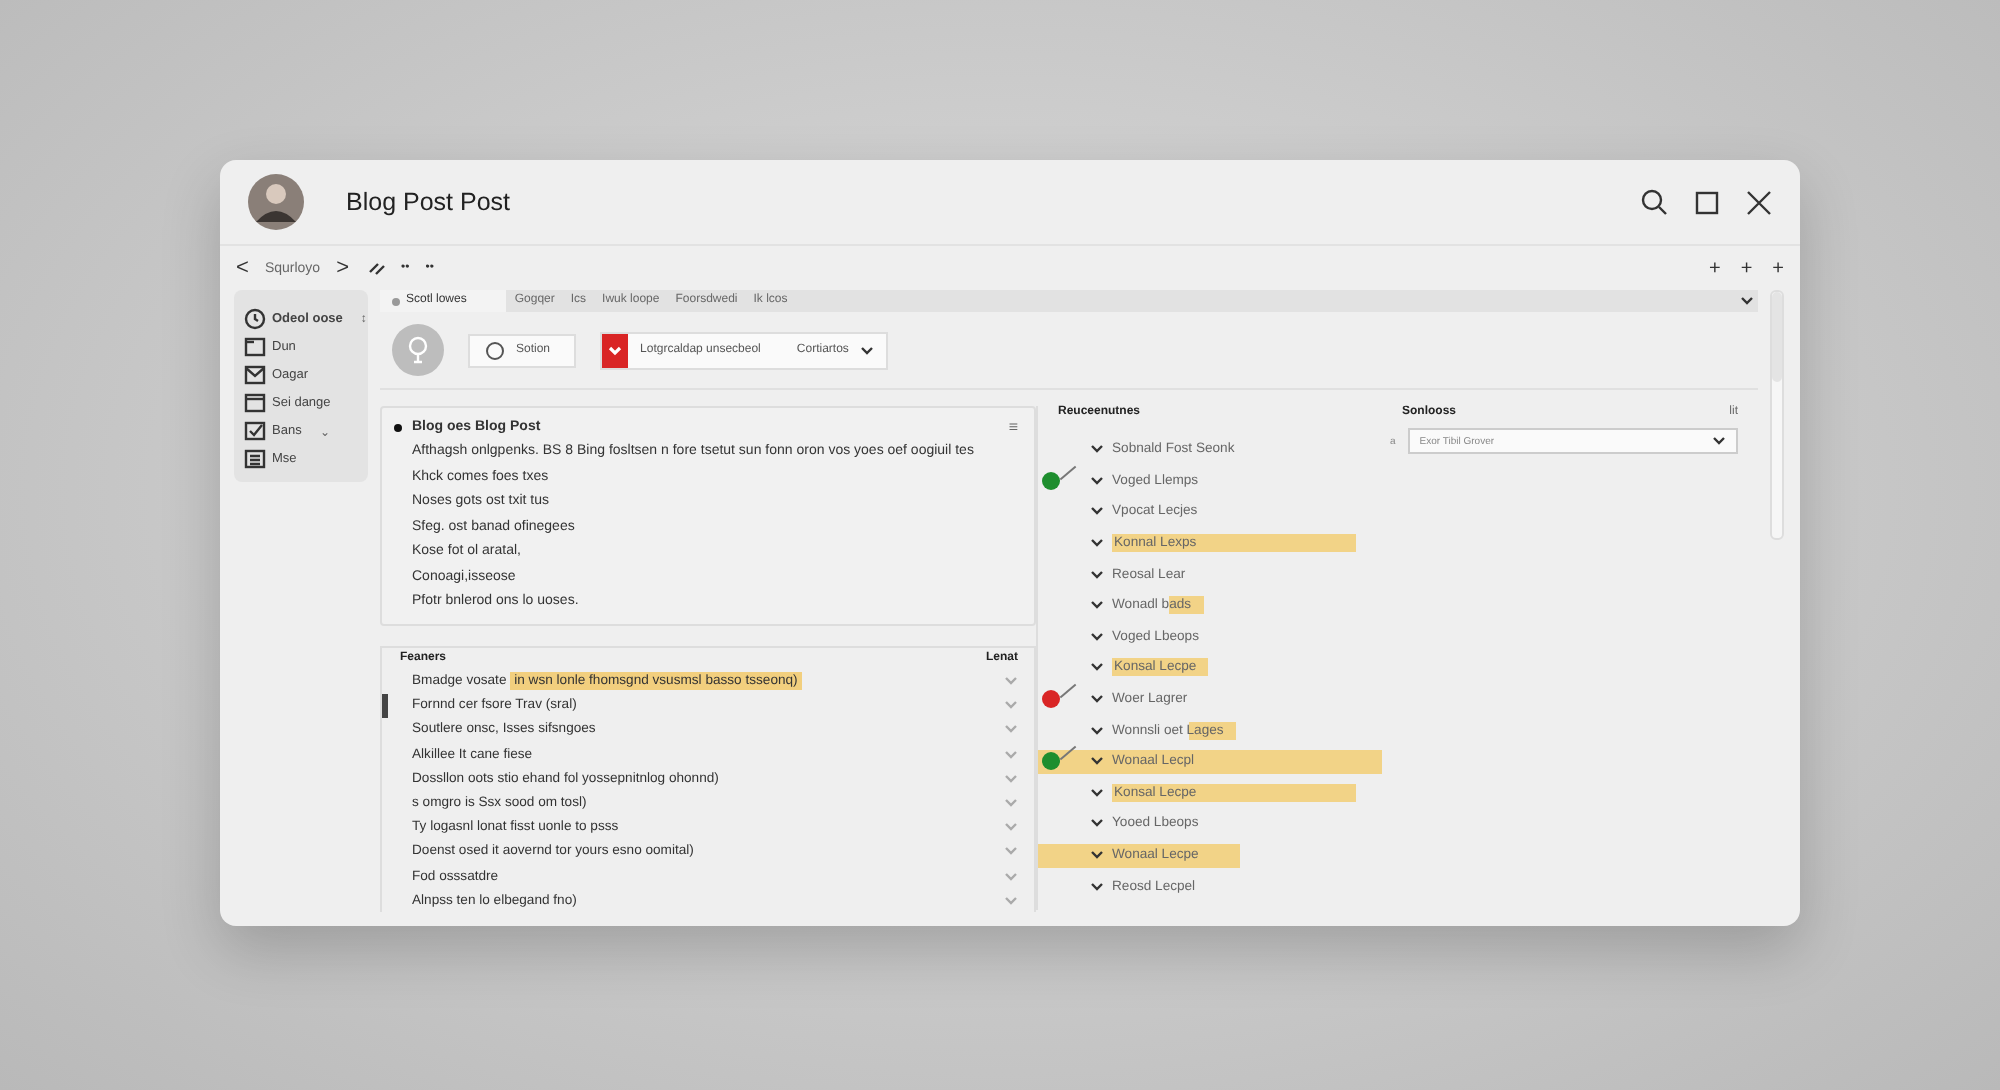 This screenshot has width=2000, height=1090. Describe the element at coordinates (1759, 202) in the screenshot. I see `close-icon` at that location.